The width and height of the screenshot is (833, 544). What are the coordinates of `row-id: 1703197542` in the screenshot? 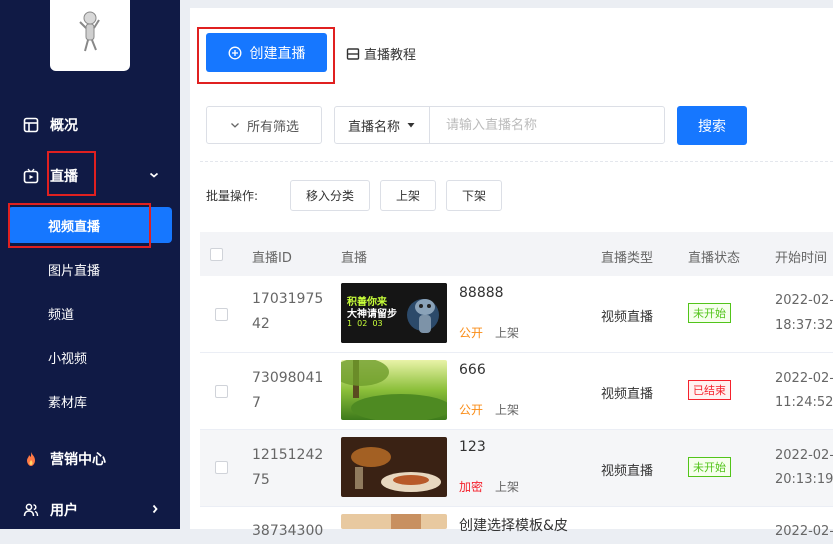 It's located at (288, 311).